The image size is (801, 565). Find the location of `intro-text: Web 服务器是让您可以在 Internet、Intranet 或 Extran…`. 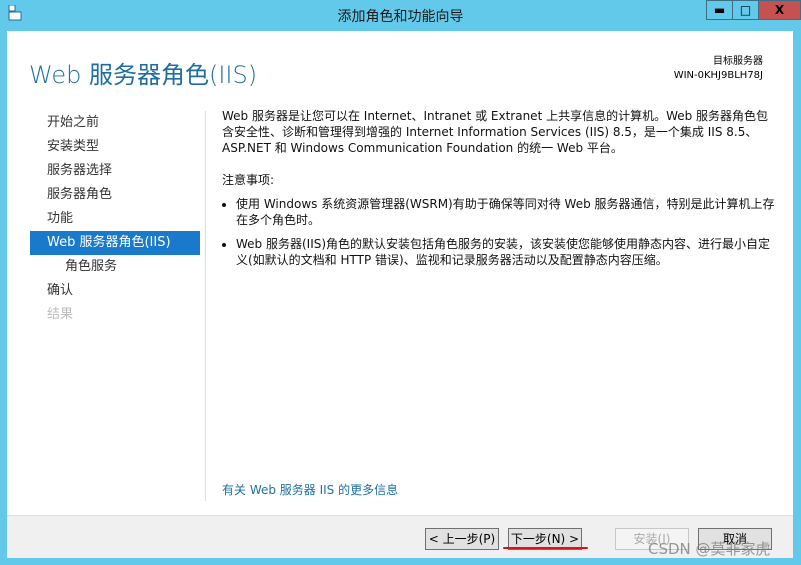

intro-text: Web 服务器是让您可以在 Internet、Intranet 或 Extran… is located at coordinates (495, 132).